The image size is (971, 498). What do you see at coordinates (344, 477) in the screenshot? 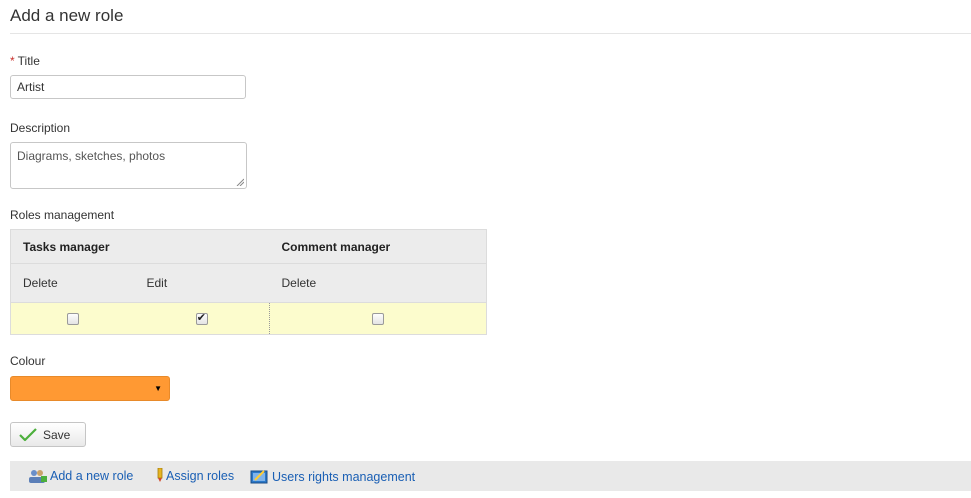
I see `users-rights-management-label: Users rights management` at bounding box center [344, 477].